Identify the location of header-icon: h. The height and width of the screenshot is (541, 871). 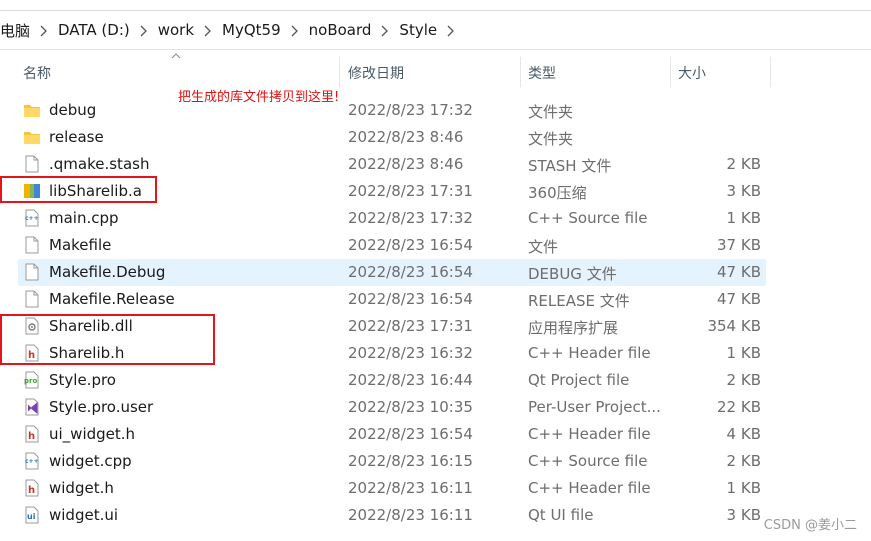
(32, 434).